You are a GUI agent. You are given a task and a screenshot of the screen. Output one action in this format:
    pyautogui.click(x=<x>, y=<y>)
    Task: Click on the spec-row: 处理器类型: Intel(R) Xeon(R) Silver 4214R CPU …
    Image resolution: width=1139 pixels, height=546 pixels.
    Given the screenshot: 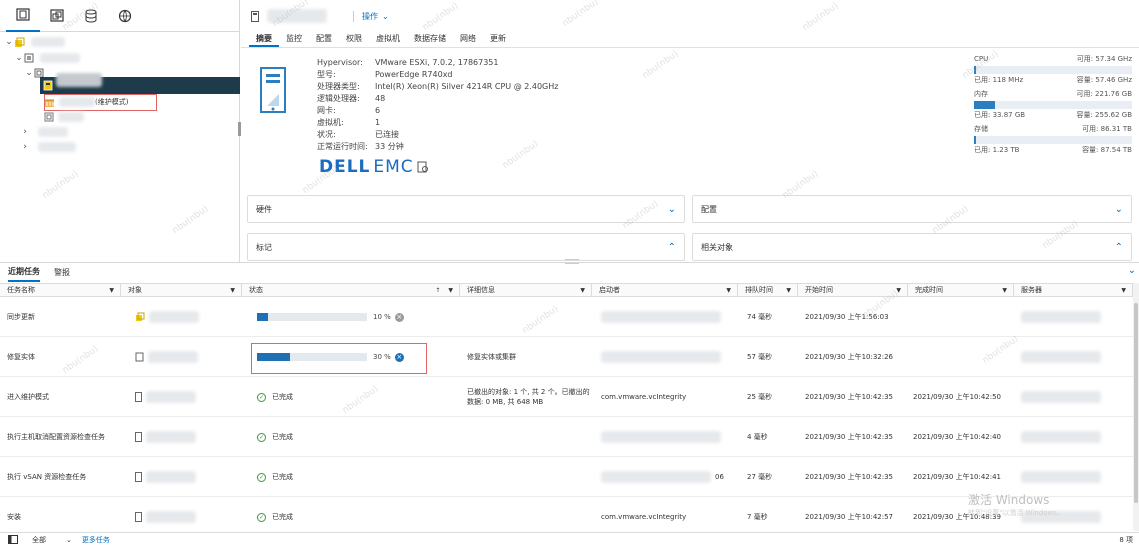 What is the action you would take?
    pyautogui.click(x=437, y=87)
    